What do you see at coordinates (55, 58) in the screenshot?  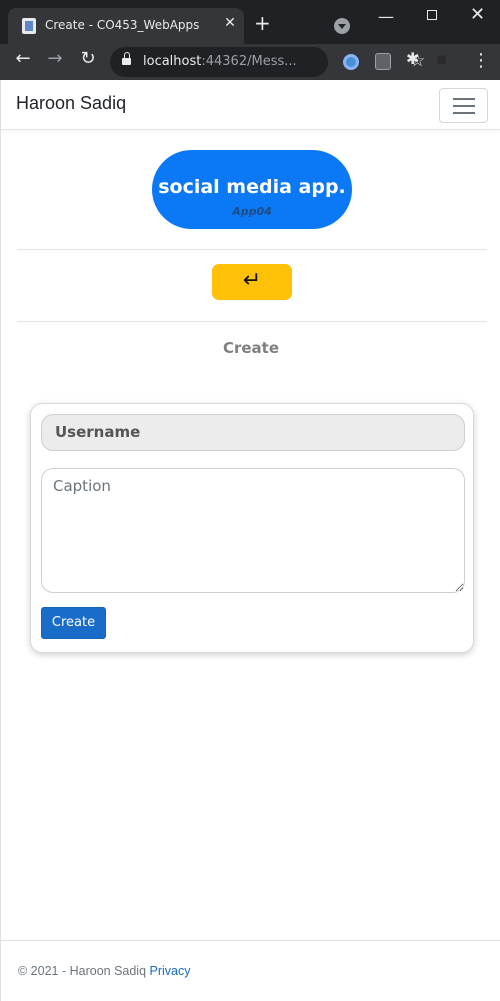 I see `forward-arrow-icon: →` at bounding box center [55, 58].